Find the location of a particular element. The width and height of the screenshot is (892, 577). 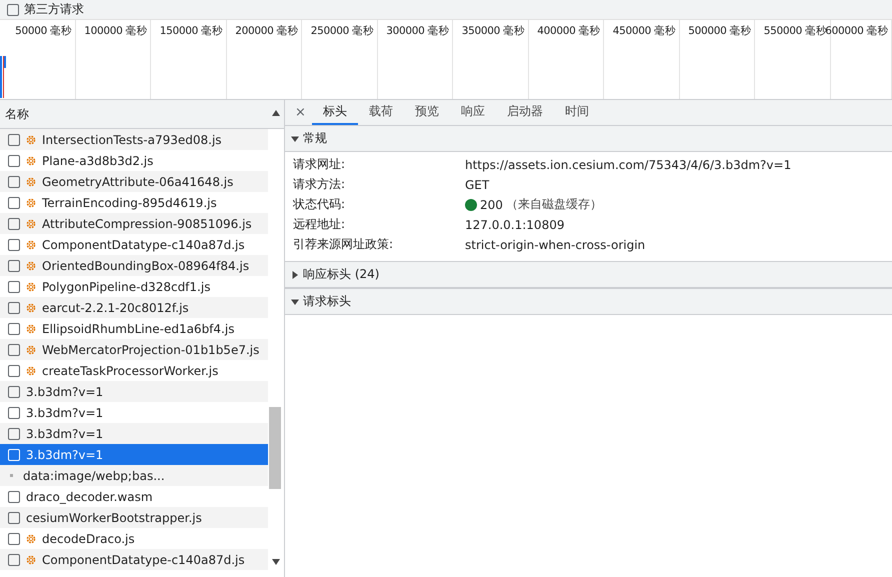

cache-note: （来自磁盘缓存） is located at coordinates (554, 204).